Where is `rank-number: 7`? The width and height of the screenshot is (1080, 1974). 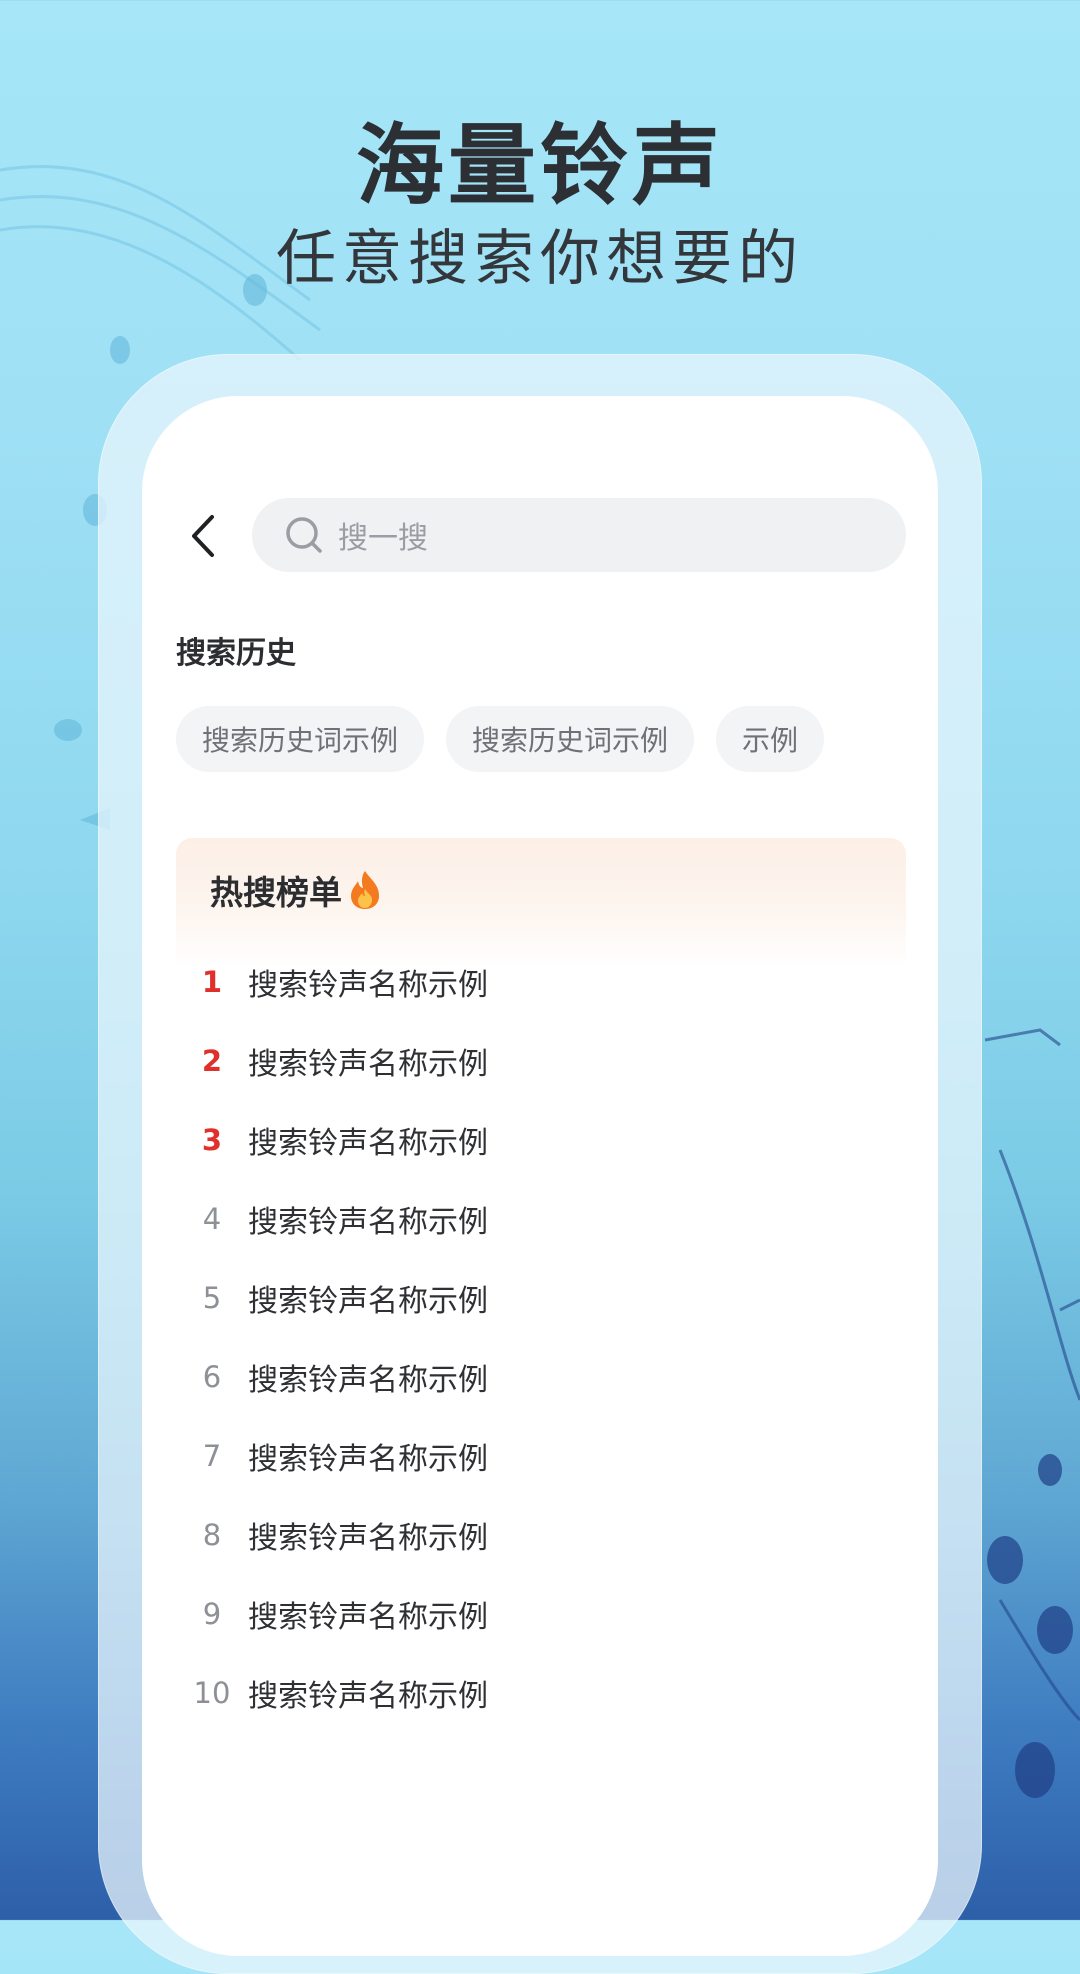
rank-number: 7 is located at coordinates (212, 1455).